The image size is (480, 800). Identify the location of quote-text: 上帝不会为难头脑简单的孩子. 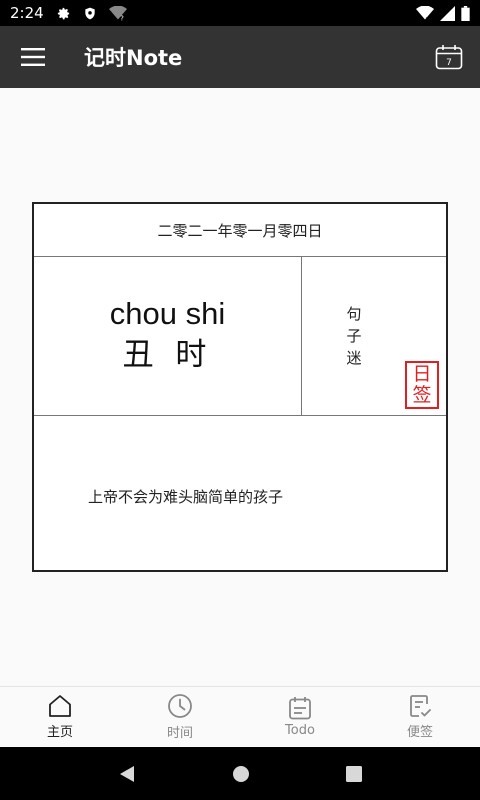
(186, 497).